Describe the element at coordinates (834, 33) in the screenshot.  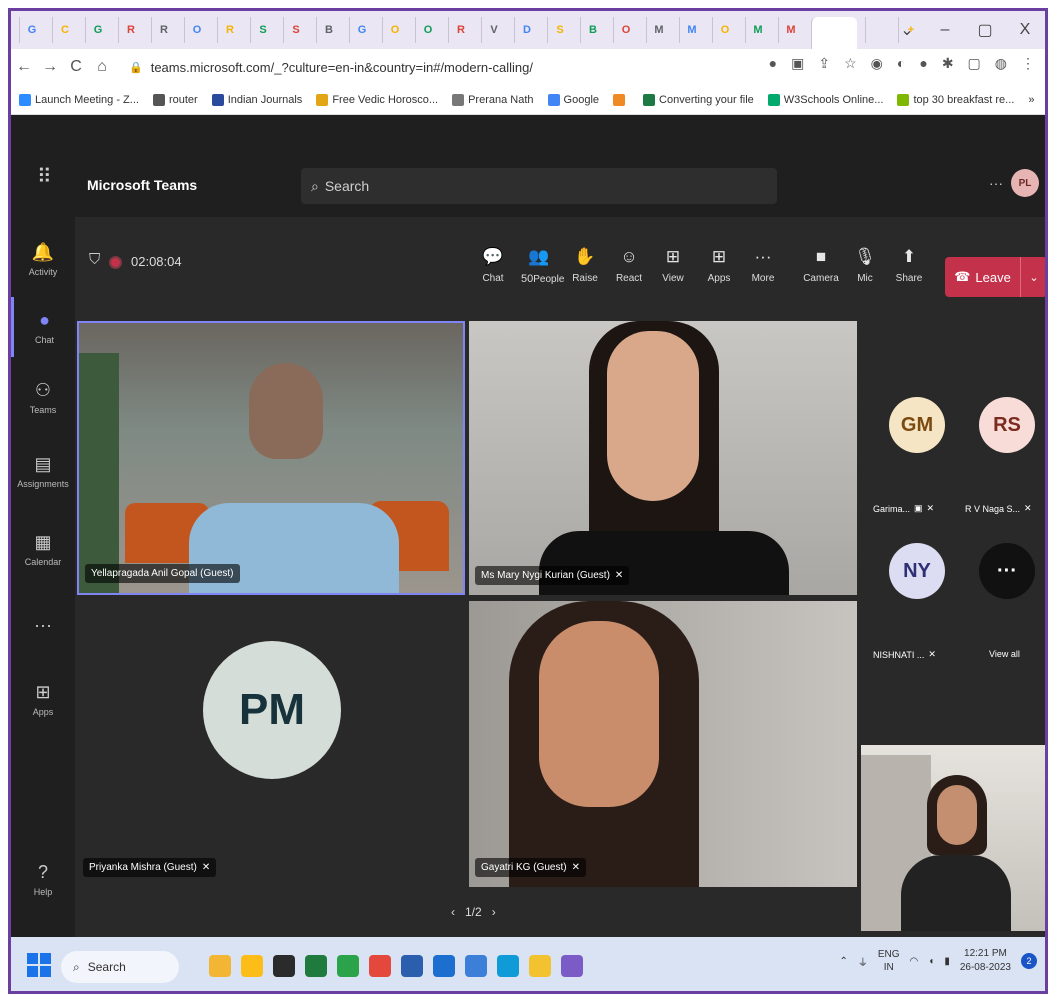
I see `browser-tab` at that location.